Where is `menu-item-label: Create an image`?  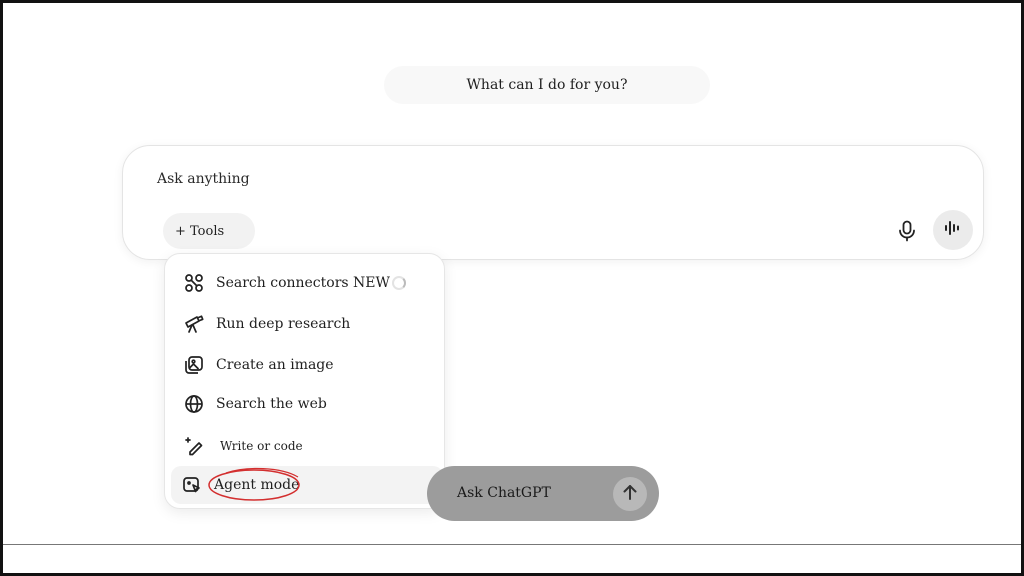 menu-item-label: Create an image is located at coordinates (275, 365).